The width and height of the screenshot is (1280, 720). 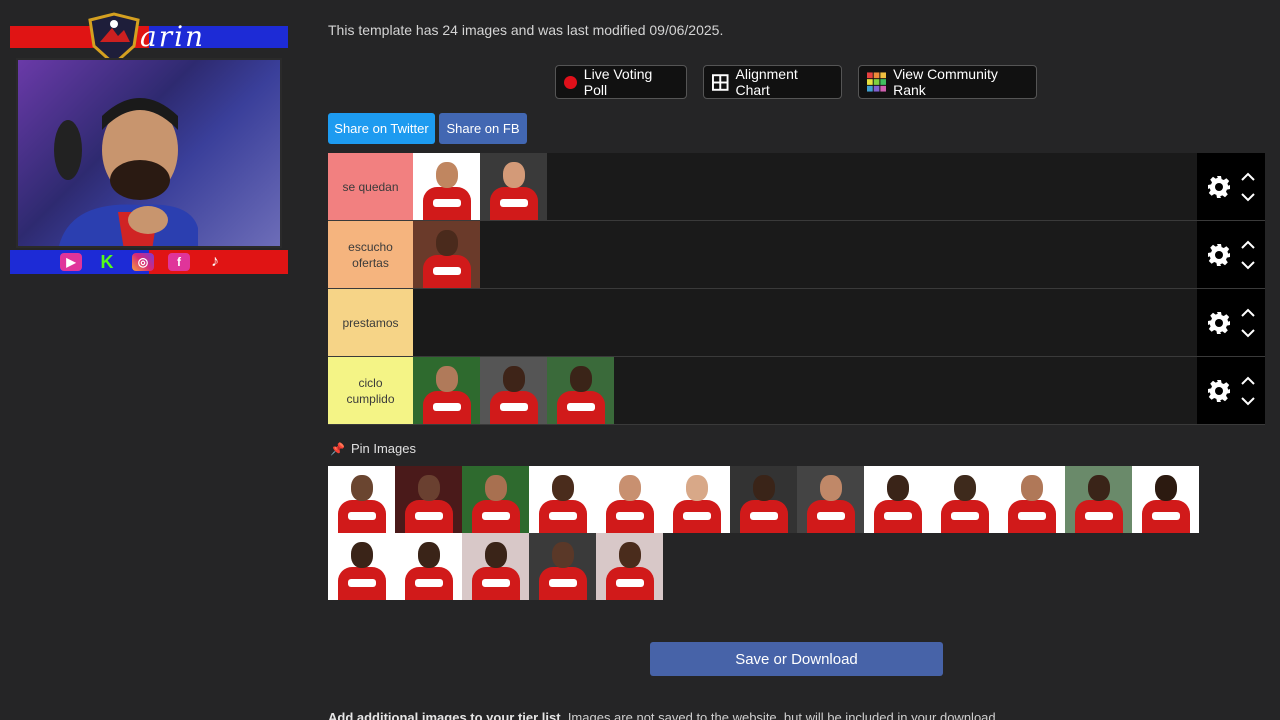 What do you see at coordinates (877, 82) in the screenshot?
I see `tier-colors-icon` at bounding box center [877, 82].